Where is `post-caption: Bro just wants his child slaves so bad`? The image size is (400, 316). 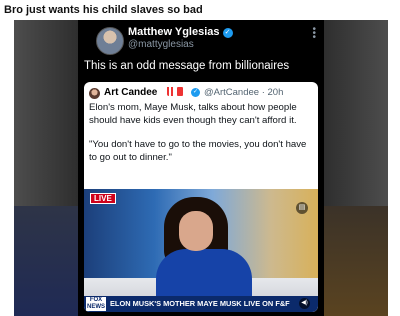
post-caption: Bro just wants his child slaves so bad is located at coordinates (103, 10).